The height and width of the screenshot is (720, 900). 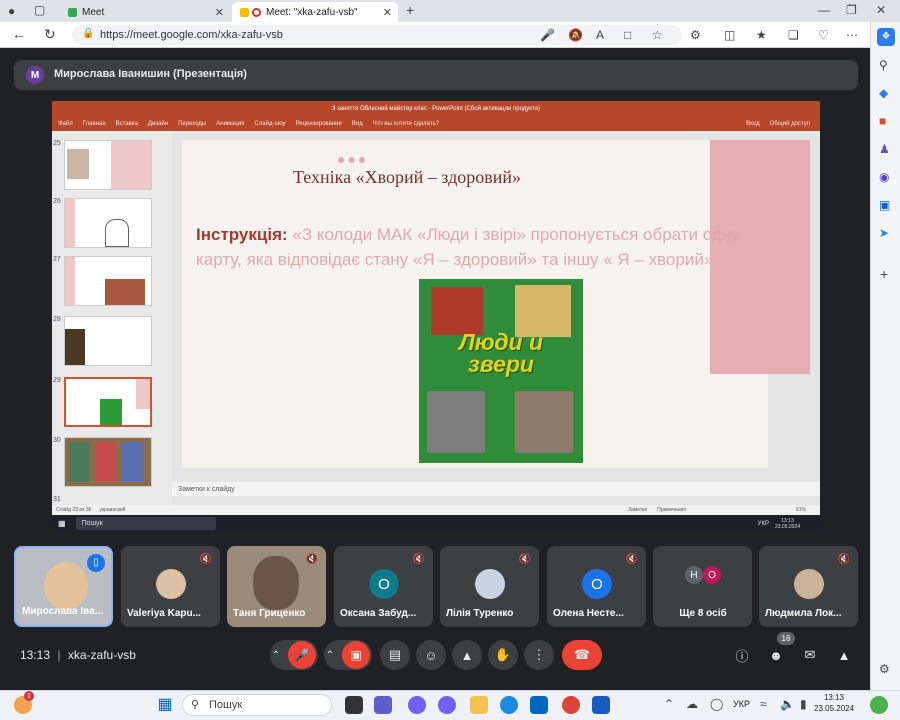 What do you see at coordinates (763, 704) in the screenshot?
I see `wifi-icon: ≈` at bounding box center [763, 704].